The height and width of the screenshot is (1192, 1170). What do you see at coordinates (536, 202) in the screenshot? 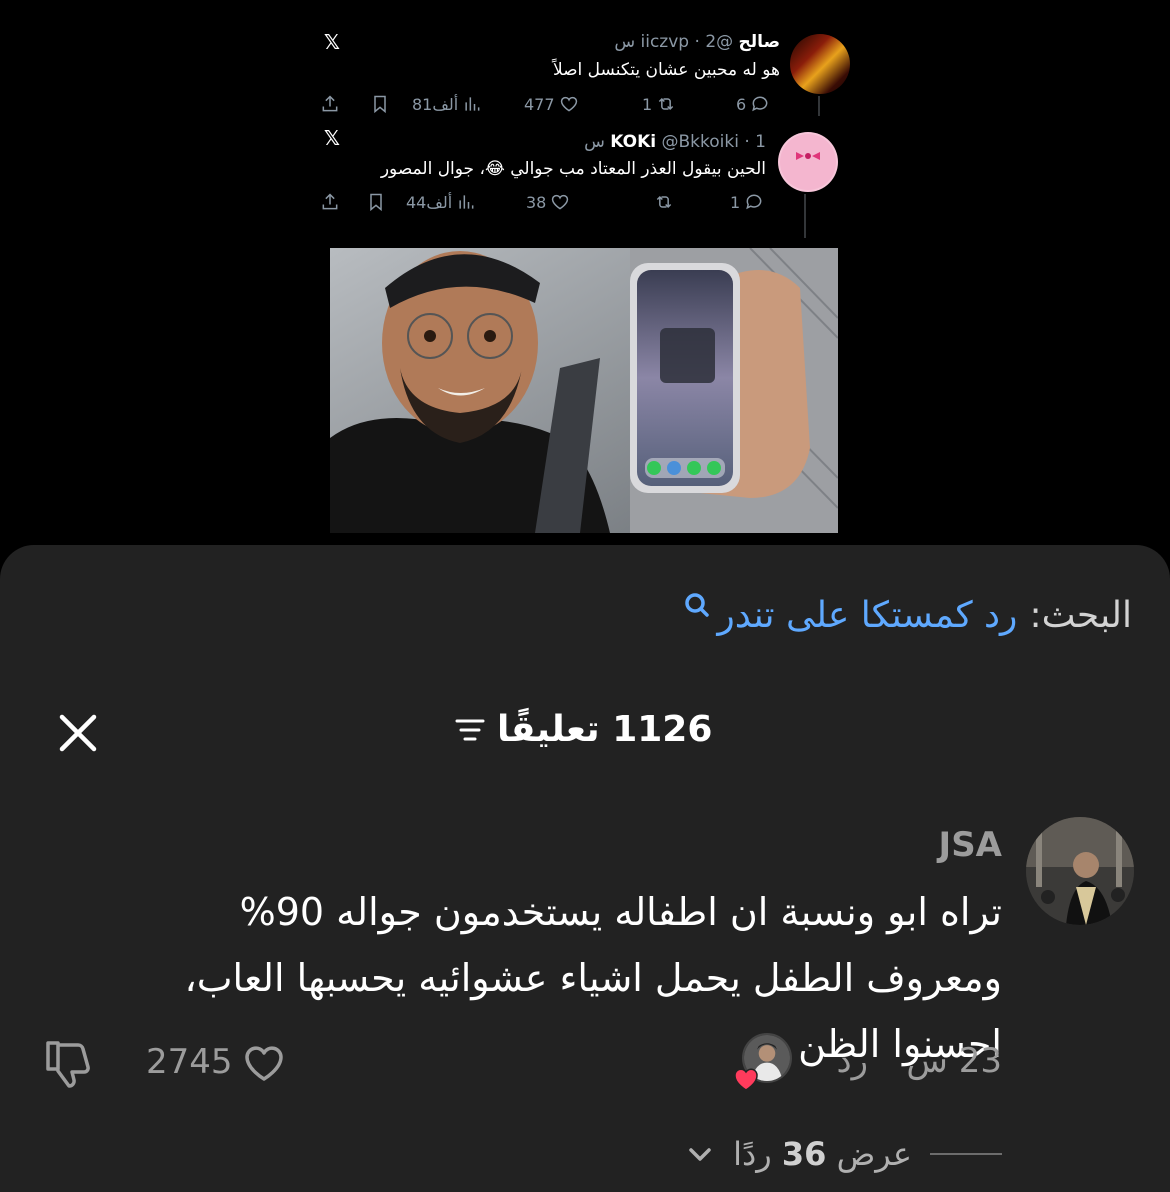
I see `like-count: 38` at bounding box center [536, 202].